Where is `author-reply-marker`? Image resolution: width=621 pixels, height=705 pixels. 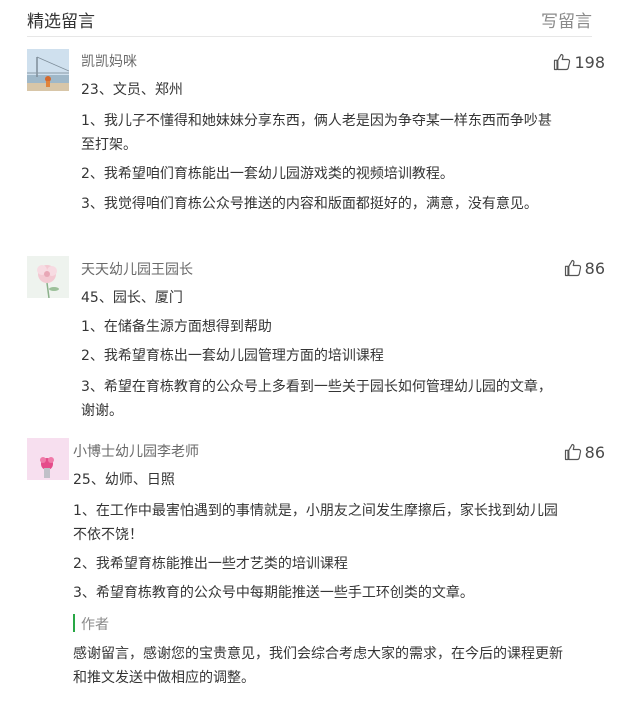
author-reply-marker is located at coordinates (74, 623).